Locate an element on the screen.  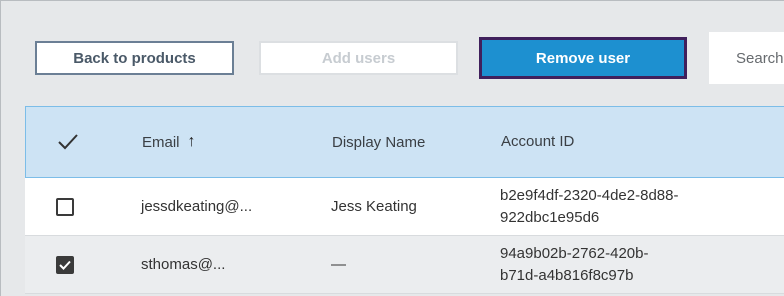
account-id-cell: b2e9f4df-2320-4de2-8d88- 922dbc1e95d6 is located at coordinates (615, 206).